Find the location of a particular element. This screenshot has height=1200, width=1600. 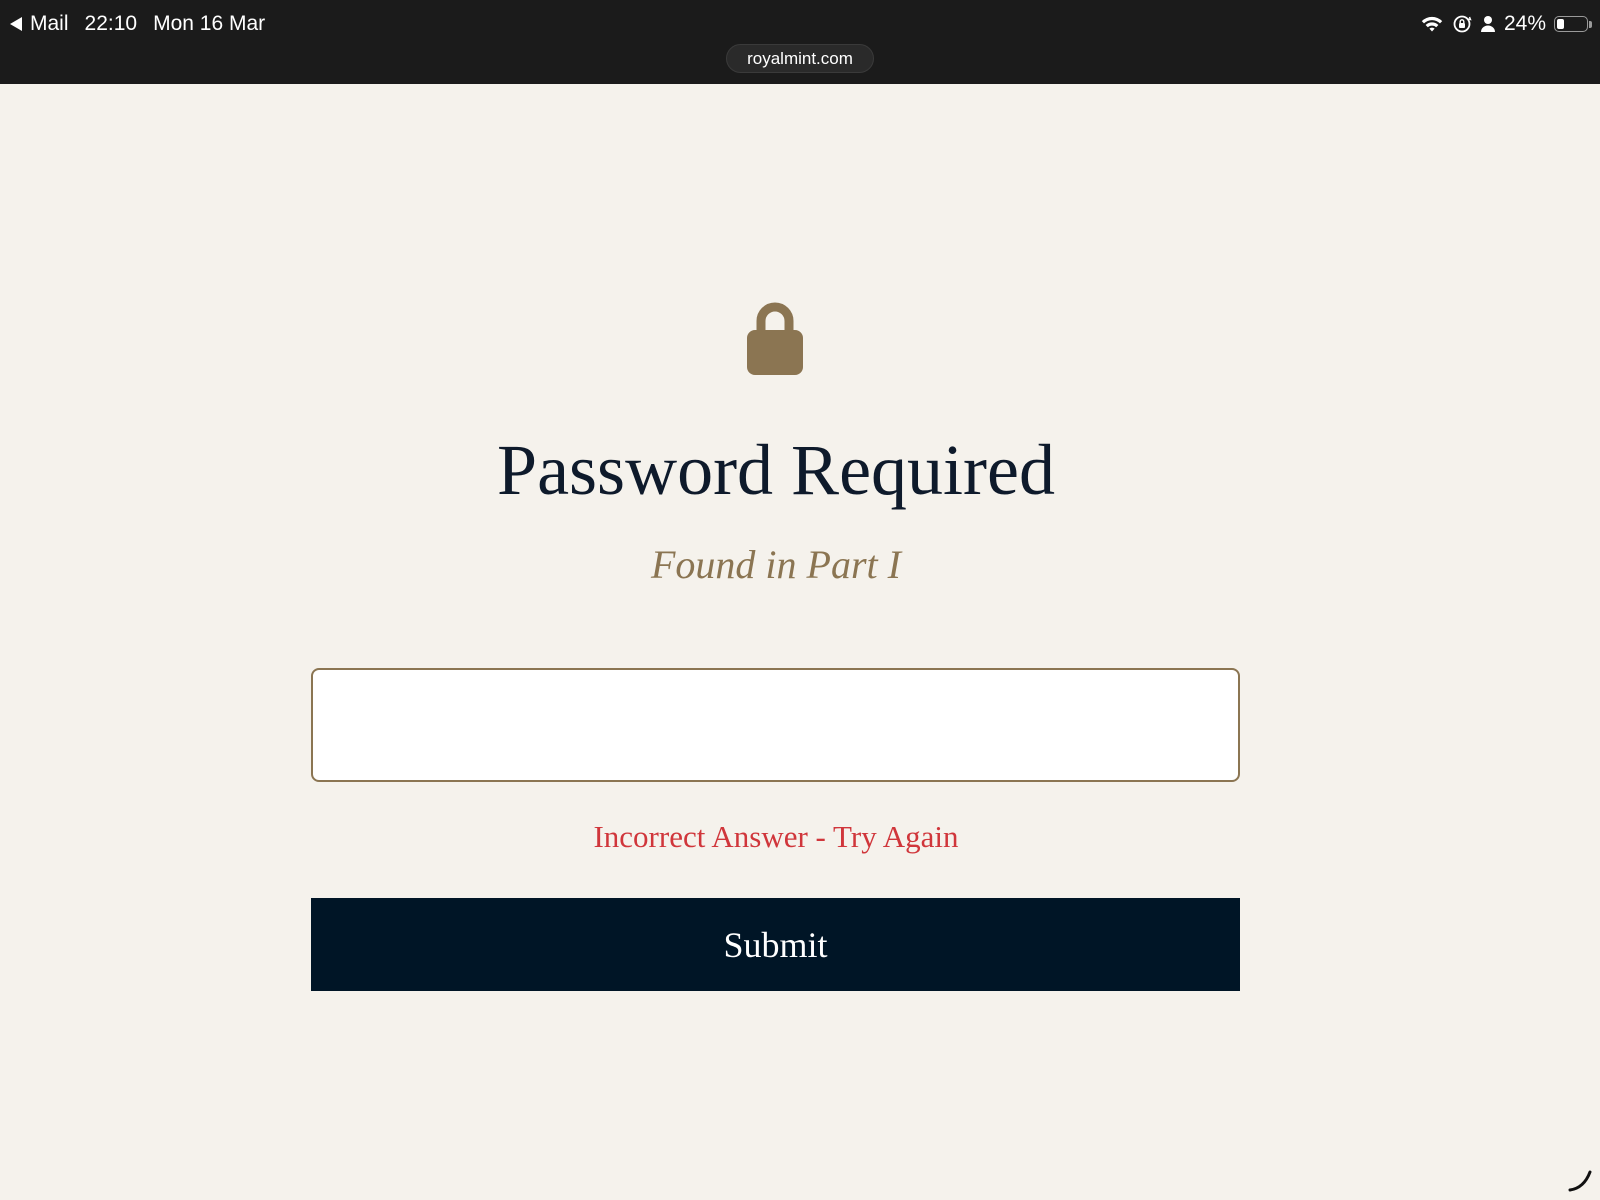

status-bar: Mail 22:10 Mon 16 Mar royalmint.com 24% is located at coordinates (800, 42).